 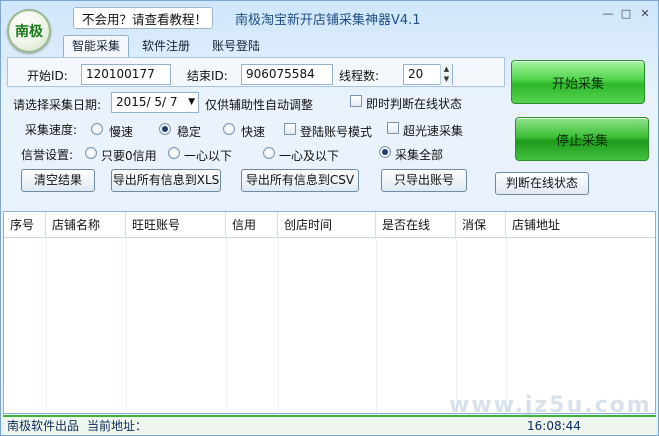 What do you see at coordinates (207, 76) in the screenshot?
I see `end-id-label: 结束ID:` at bounding box center [207, 76].